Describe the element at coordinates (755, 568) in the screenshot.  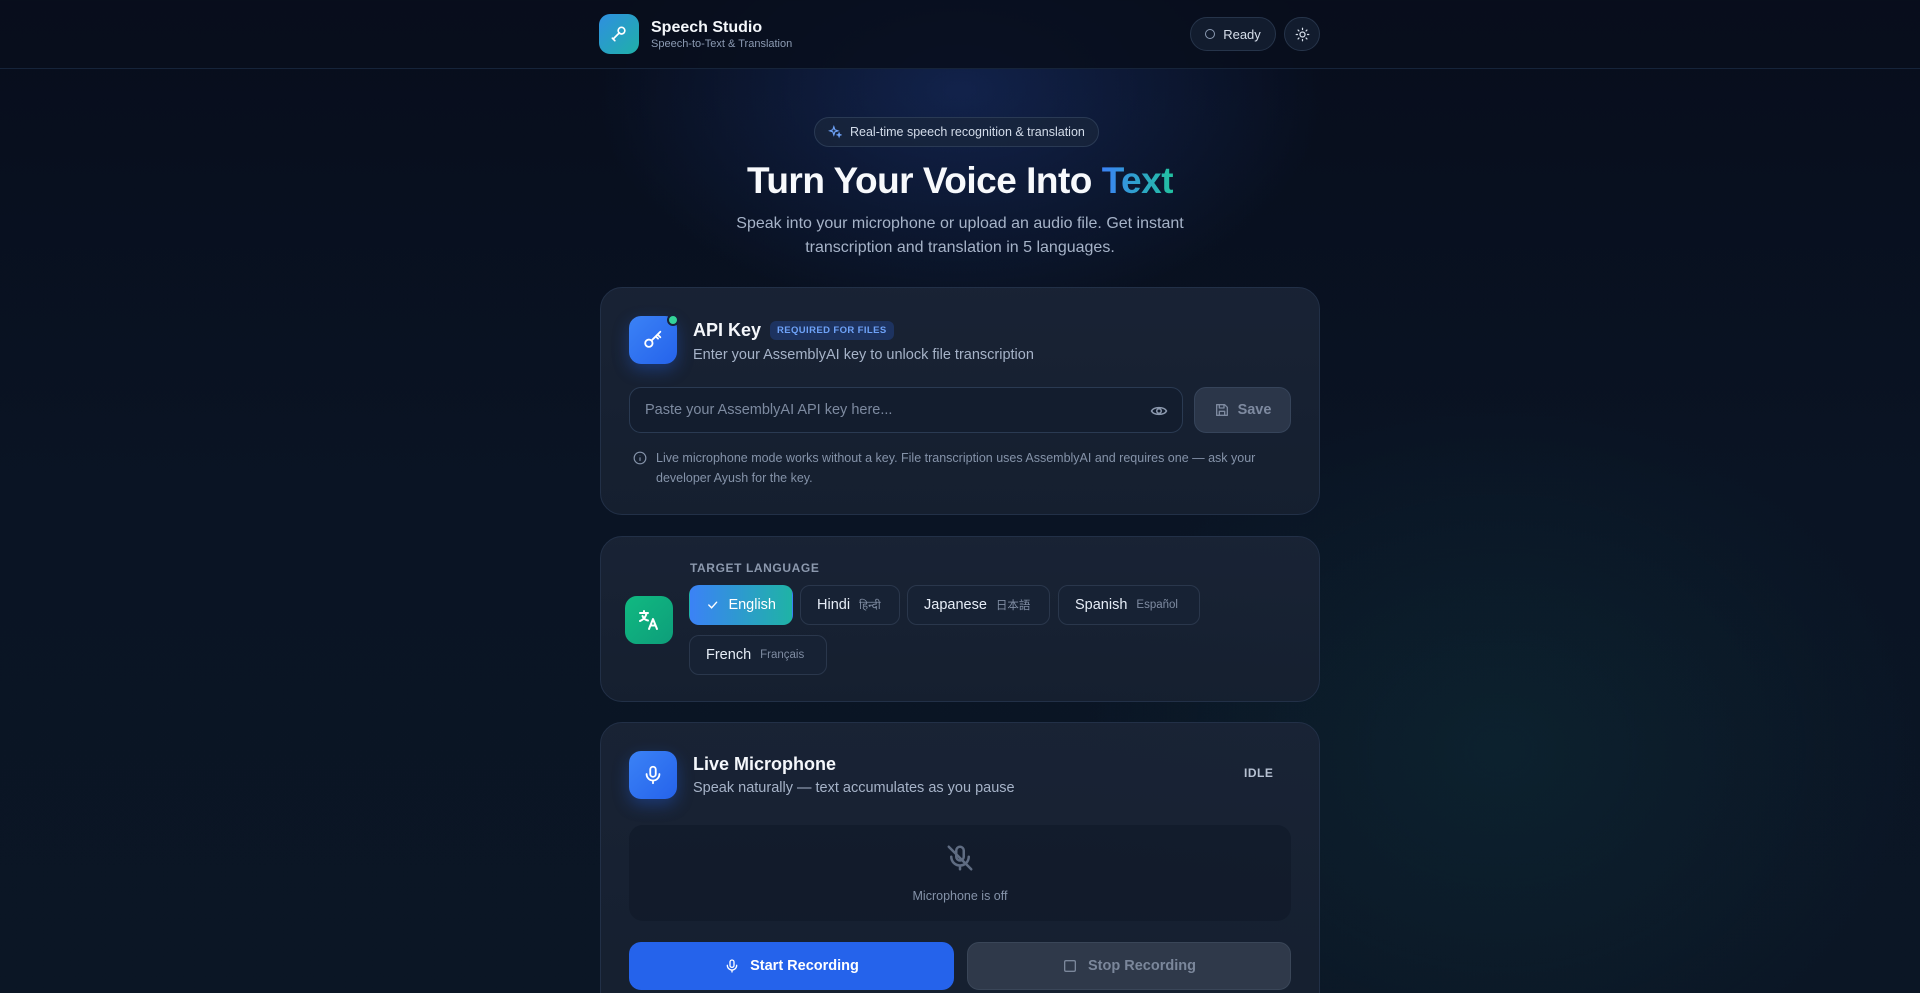
I see `language-label: TARGET LANGUAGE` at that location.